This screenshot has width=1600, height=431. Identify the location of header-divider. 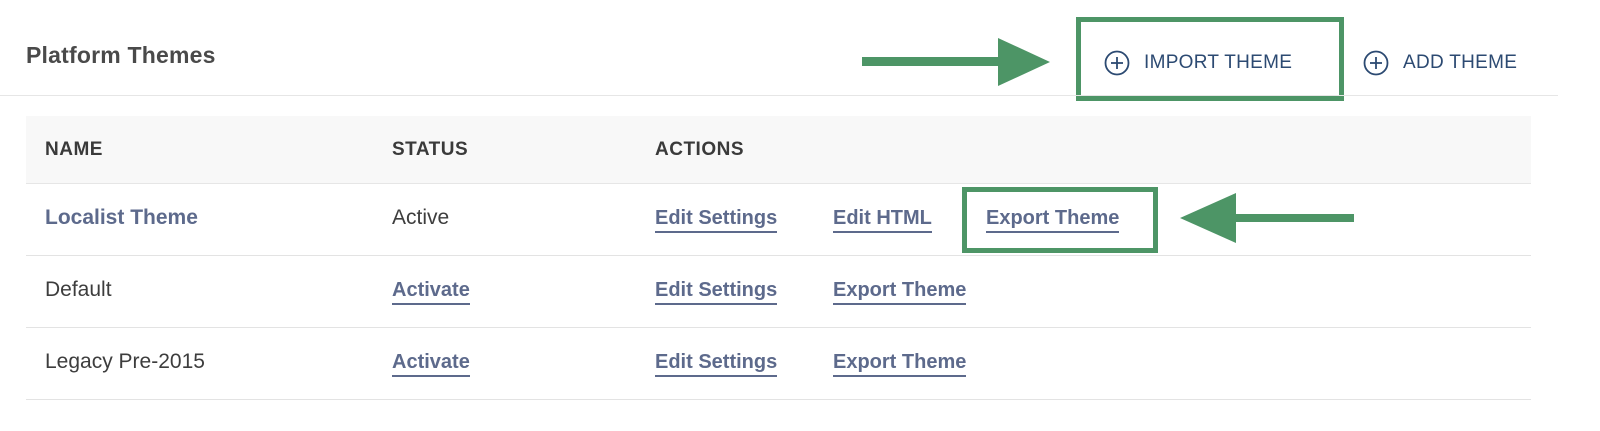
(779, 95).